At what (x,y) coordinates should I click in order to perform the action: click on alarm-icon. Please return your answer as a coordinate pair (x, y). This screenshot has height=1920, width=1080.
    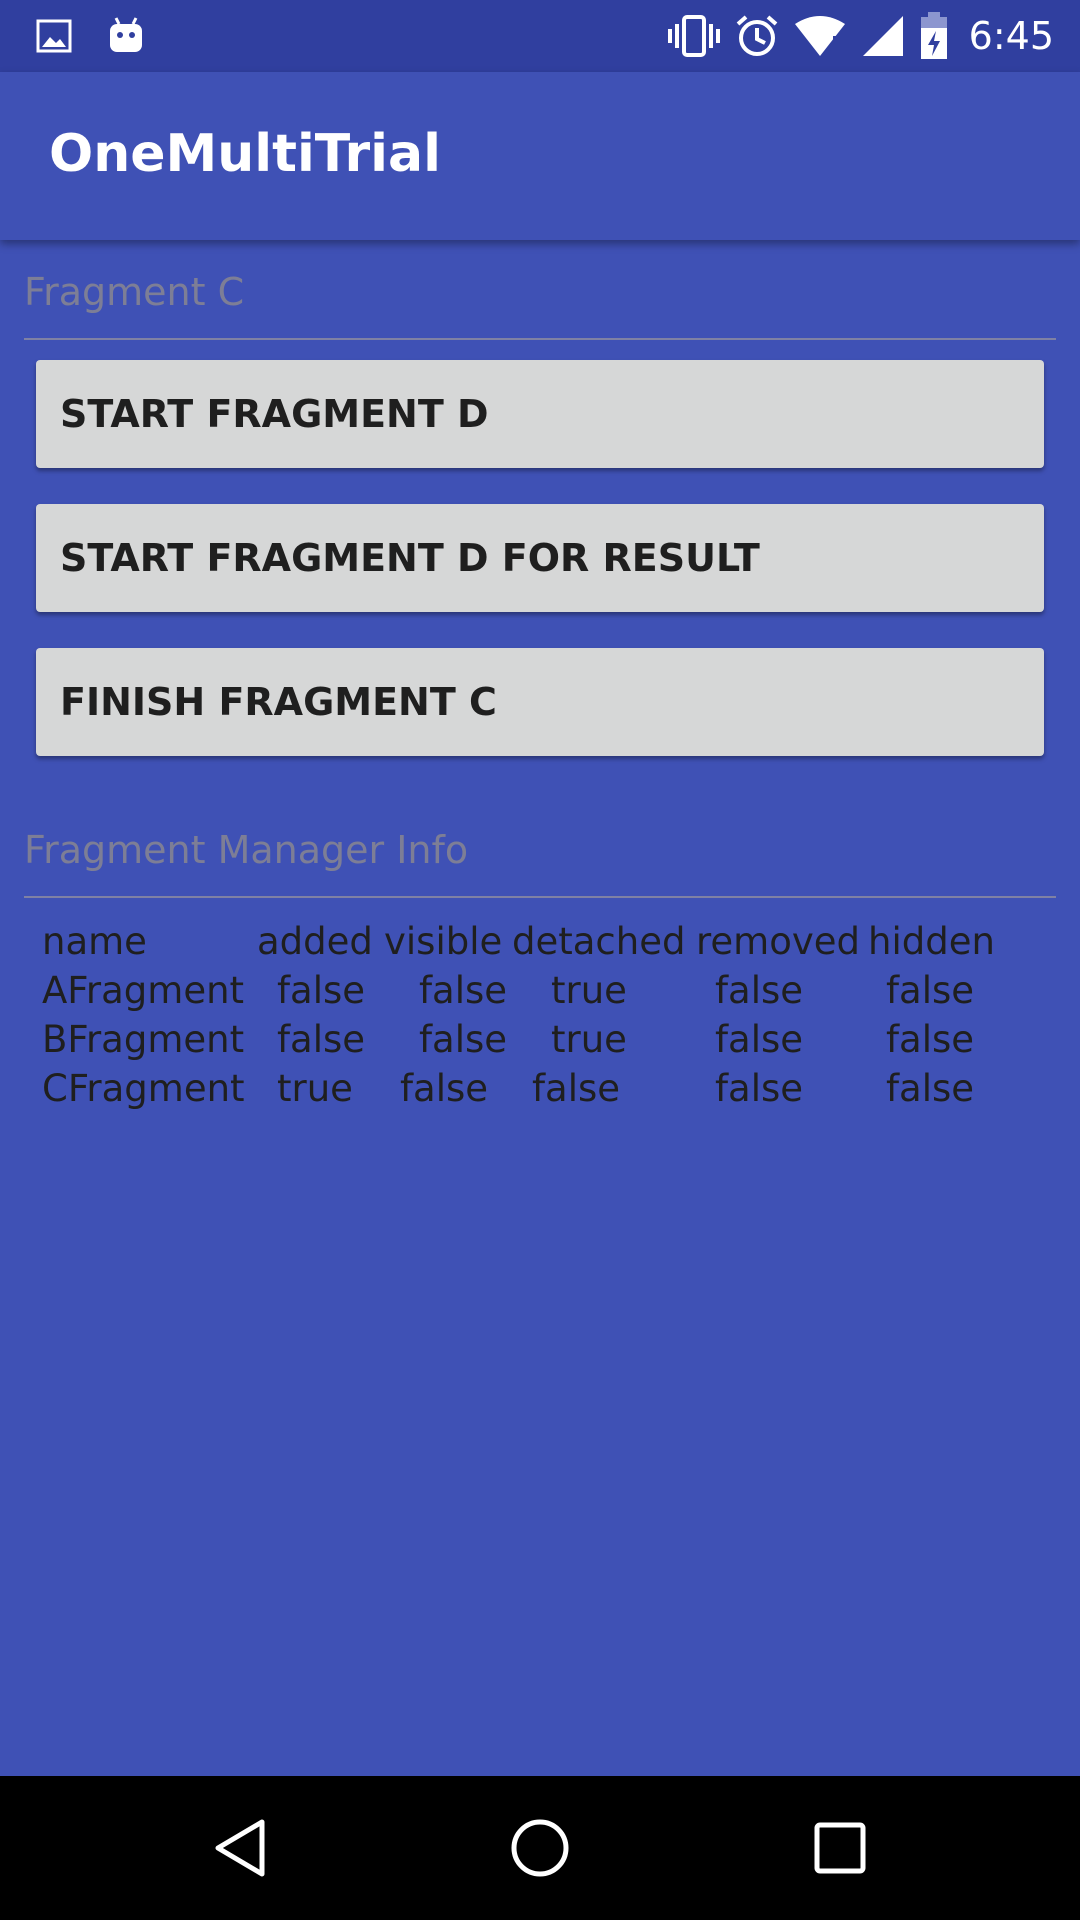
    Looking at the image, I should click on (757, 36).